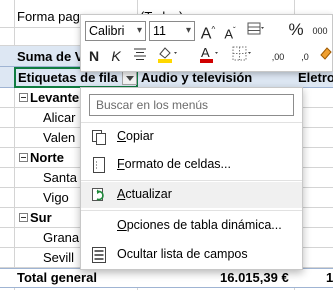  I want to click on format-painter-button, so click(256, 31).